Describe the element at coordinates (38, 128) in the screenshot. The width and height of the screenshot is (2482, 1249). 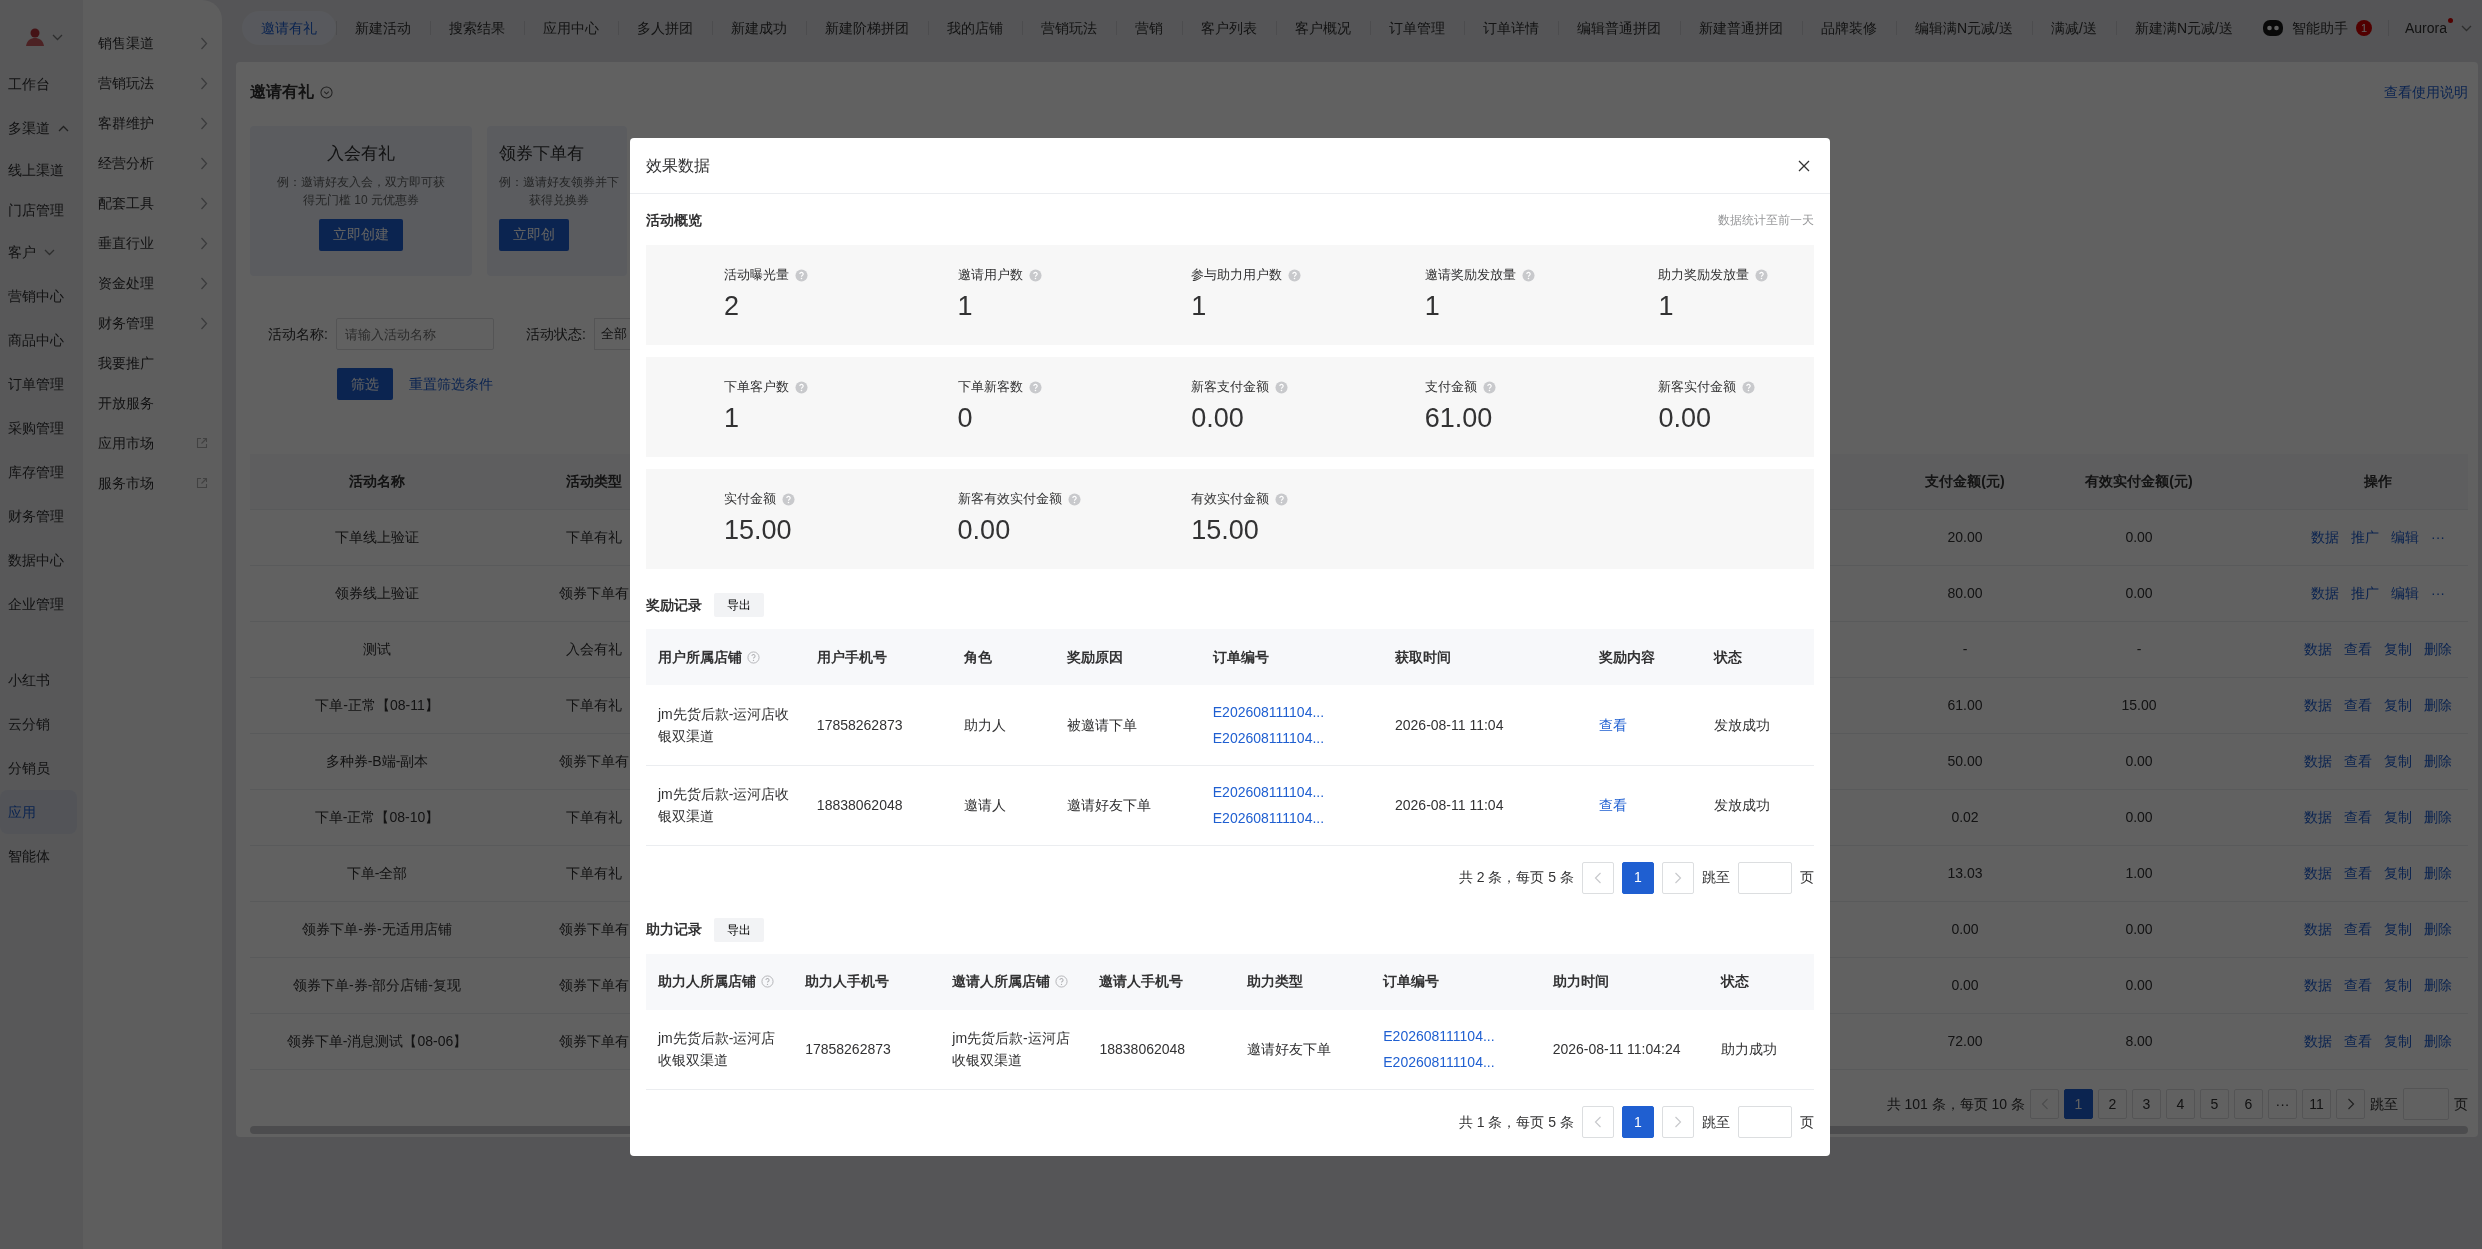
I see `nav-item: 多渠道` at that location.